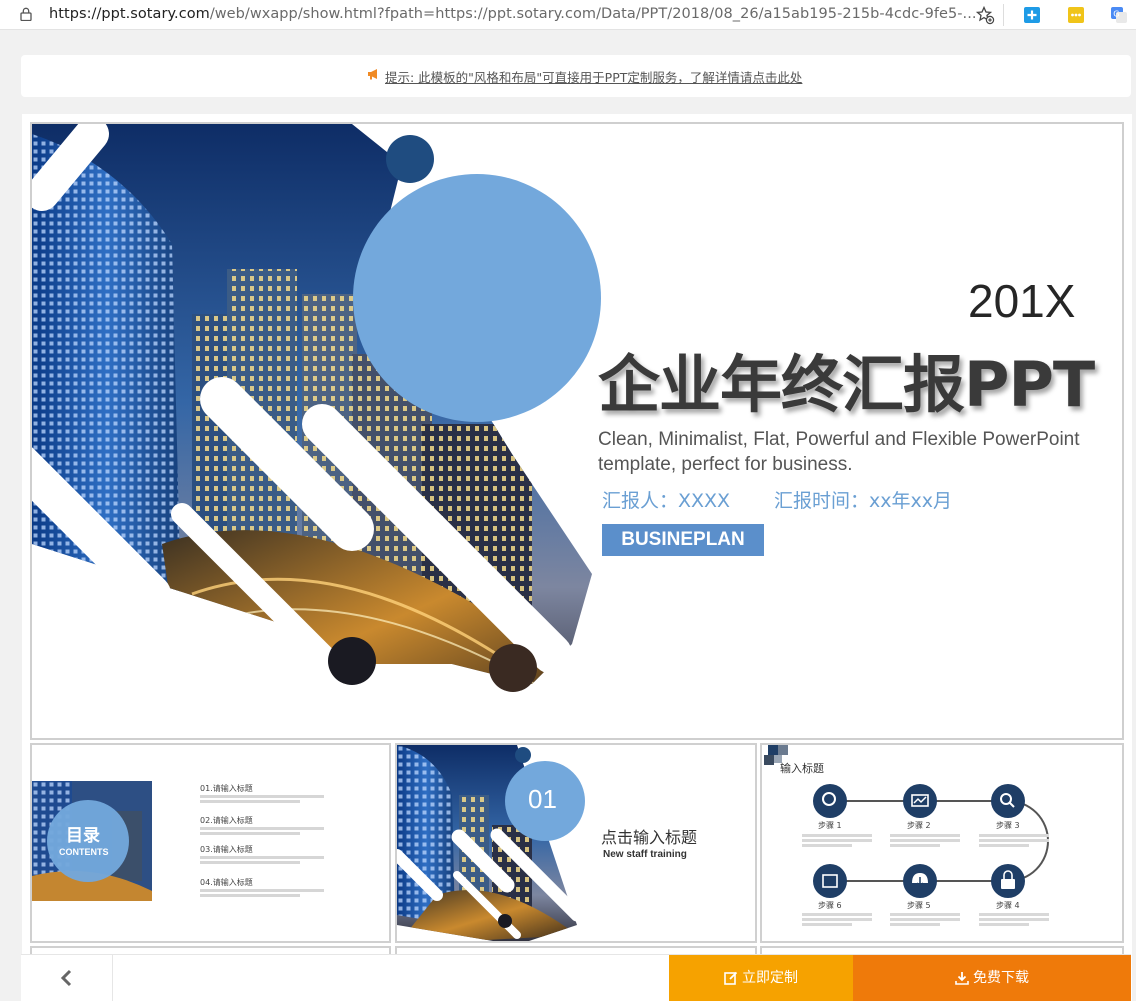 The height and width of the screenshot is (1001, 1136). Describe the element at coordinates (1014, 839) in the screenshot. I see `step-3-desc` at that location.